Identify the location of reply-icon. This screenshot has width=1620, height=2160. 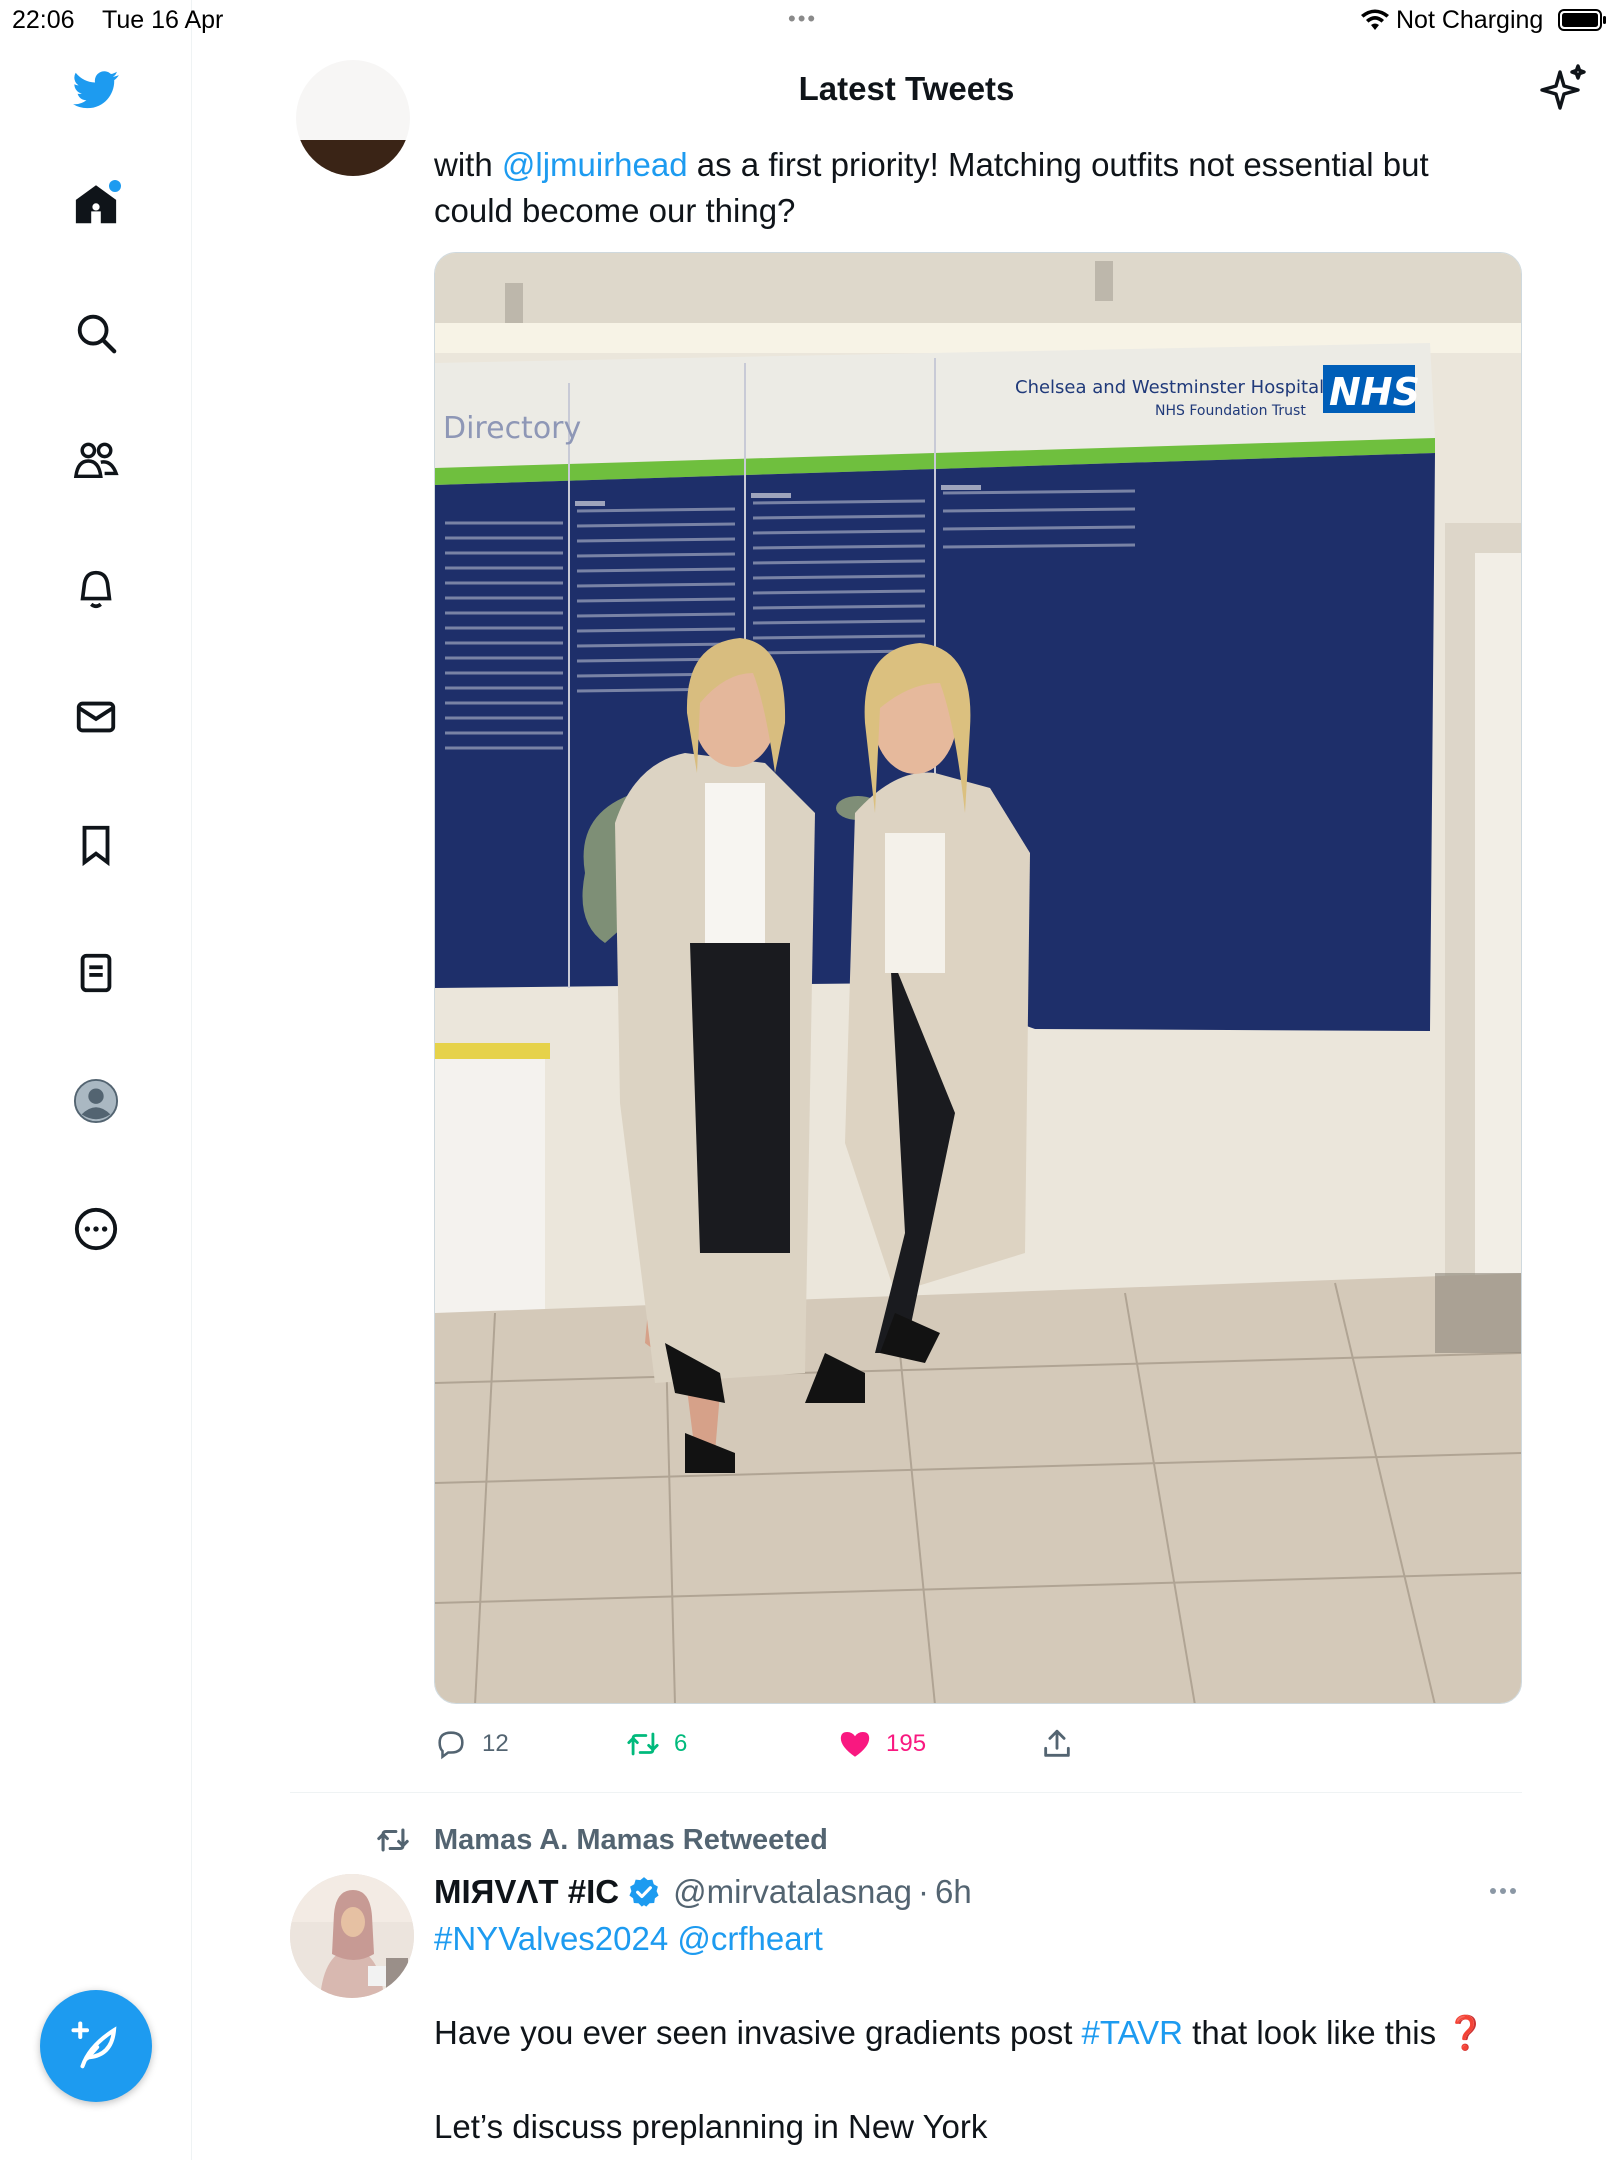
(451, 1745).